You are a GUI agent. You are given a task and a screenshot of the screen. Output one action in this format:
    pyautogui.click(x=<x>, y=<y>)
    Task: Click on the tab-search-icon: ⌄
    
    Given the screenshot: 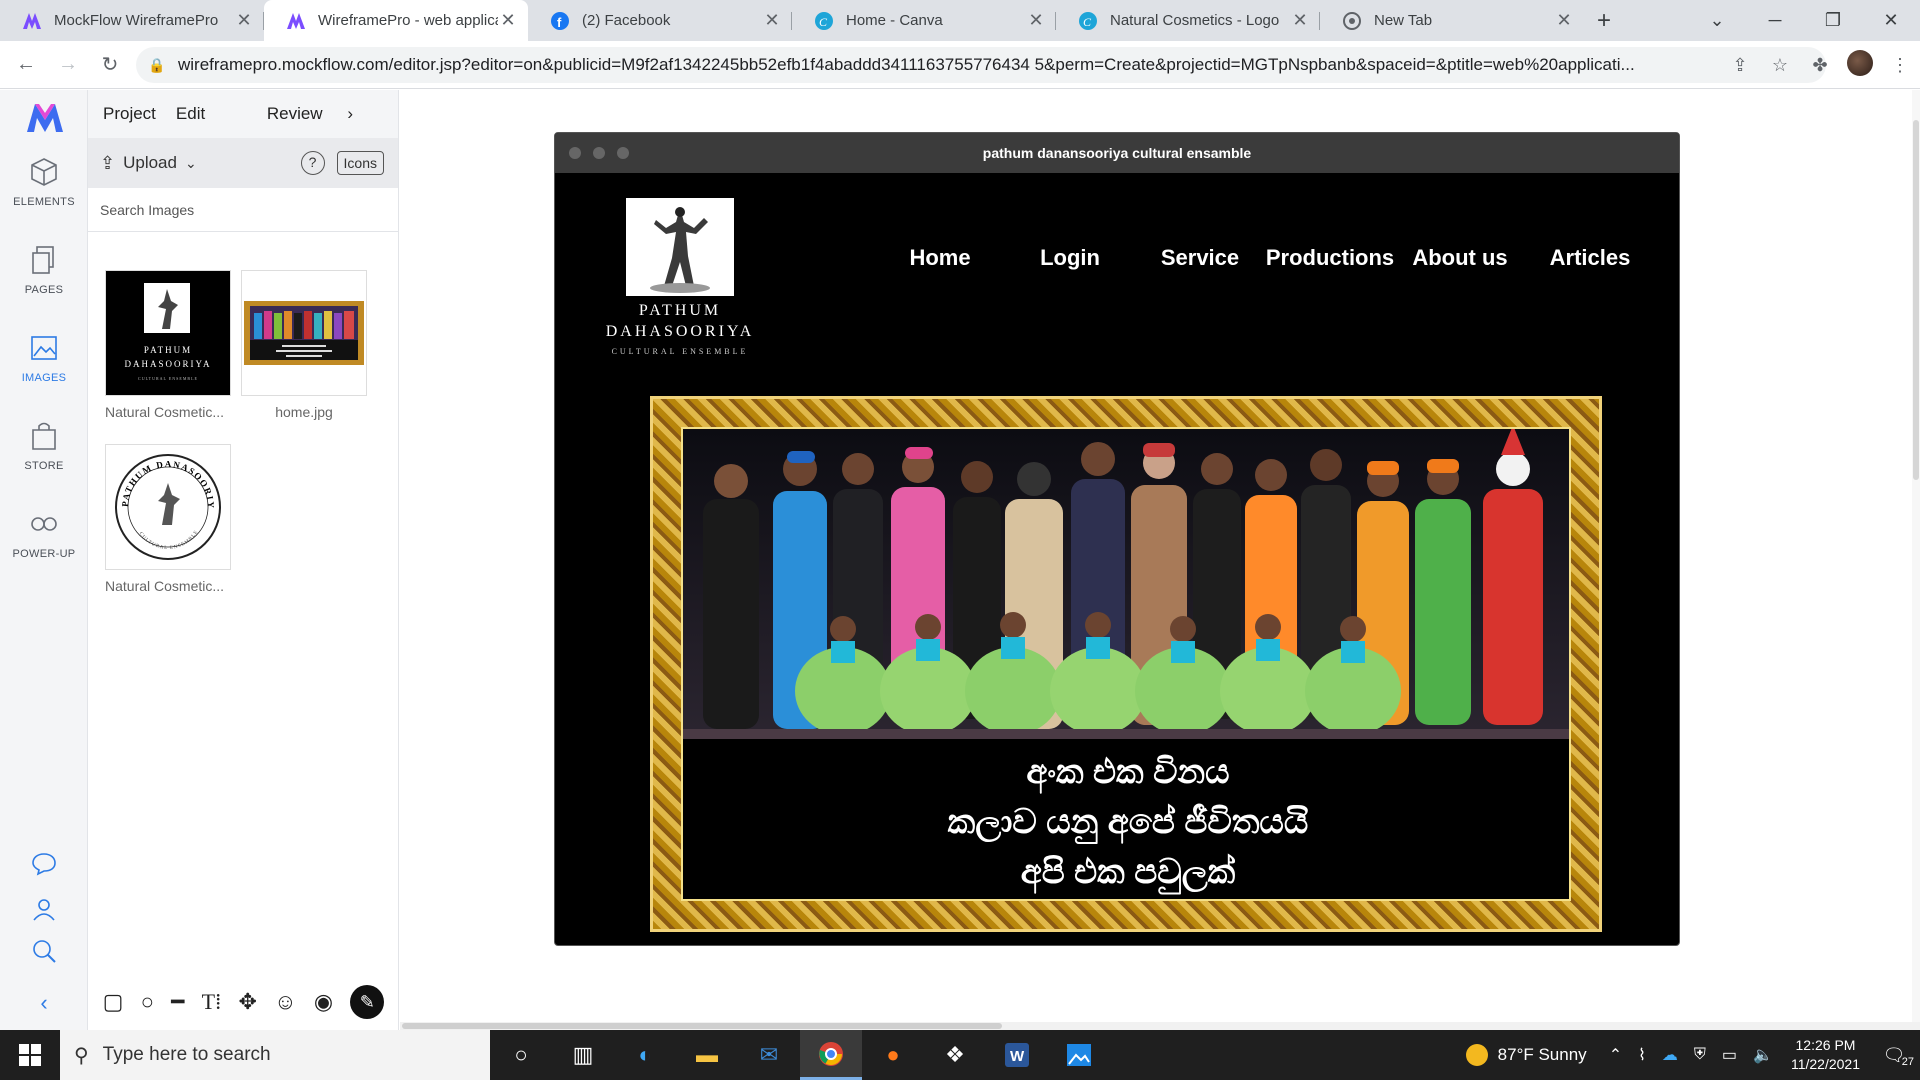 What is the action you would take?
    pyautogui.click(x=1717, y=20)
    